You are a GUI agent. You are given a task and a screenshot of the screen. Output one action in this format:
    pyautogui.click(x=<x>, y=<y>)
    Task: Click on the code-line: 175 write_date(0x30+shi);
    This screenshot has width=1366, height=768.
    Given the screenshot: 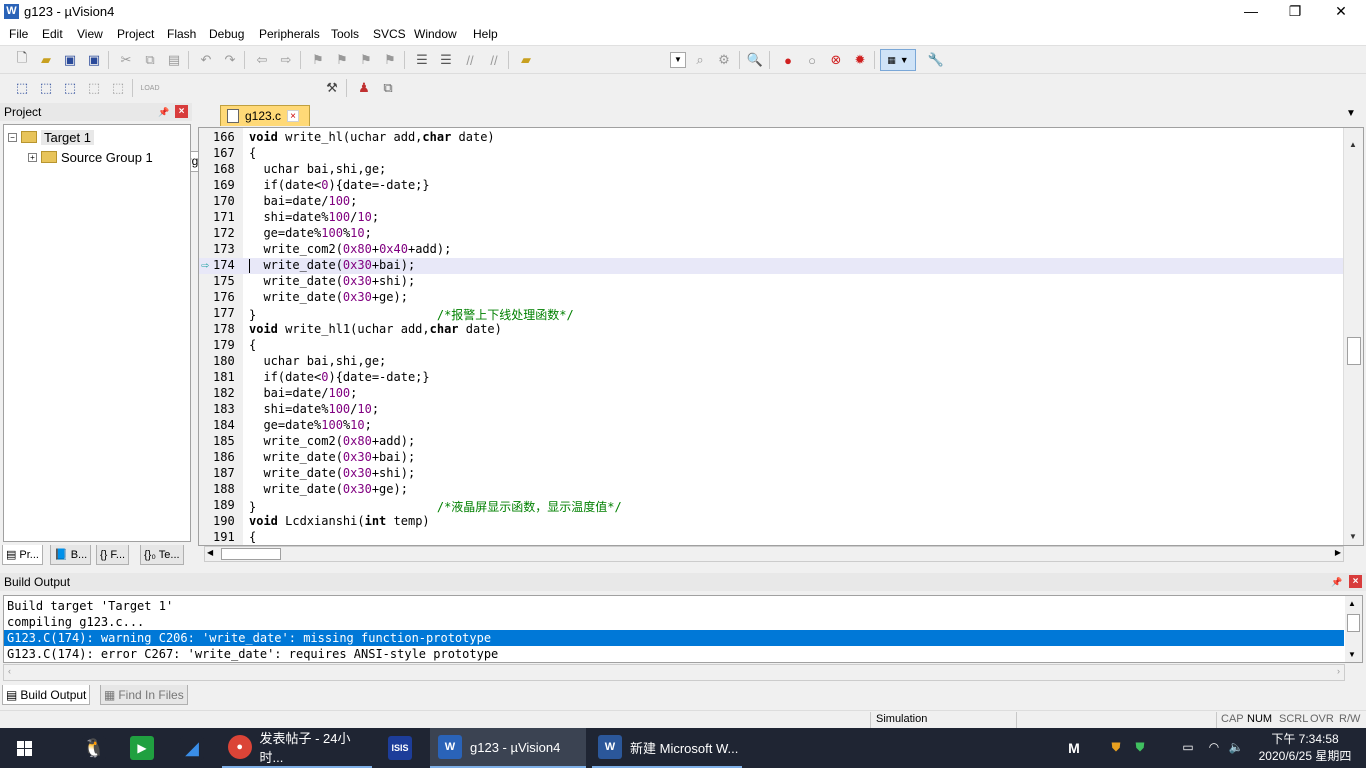 What is the action you would take?
    pyautogui.click(x=772, y=282)
    